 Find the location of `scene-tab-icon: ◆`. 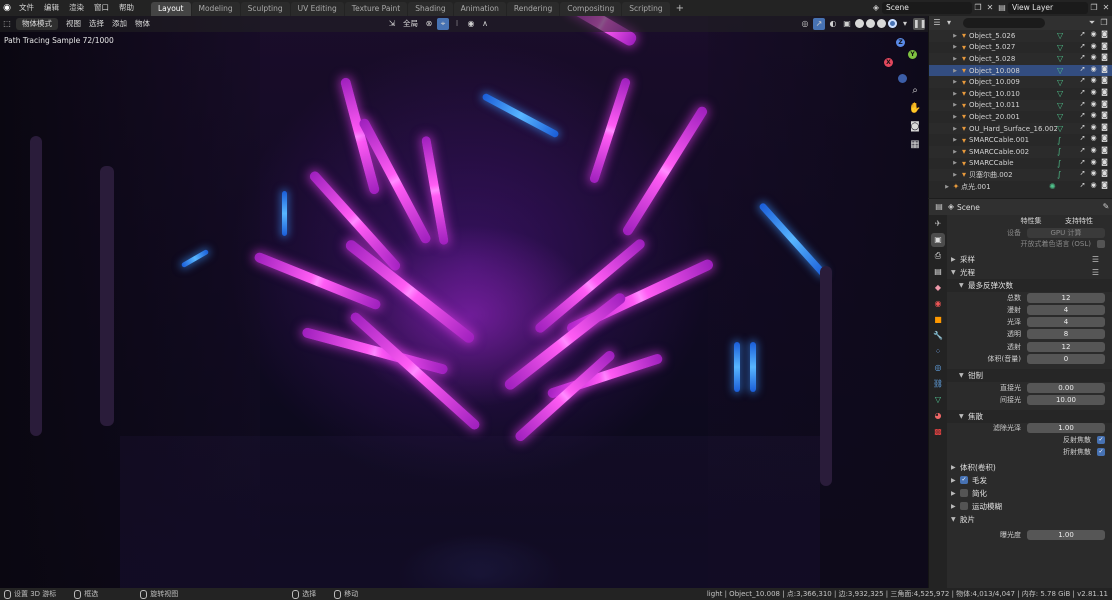

scene-tab-icon: ◆ is located at coordinates (938, 288).